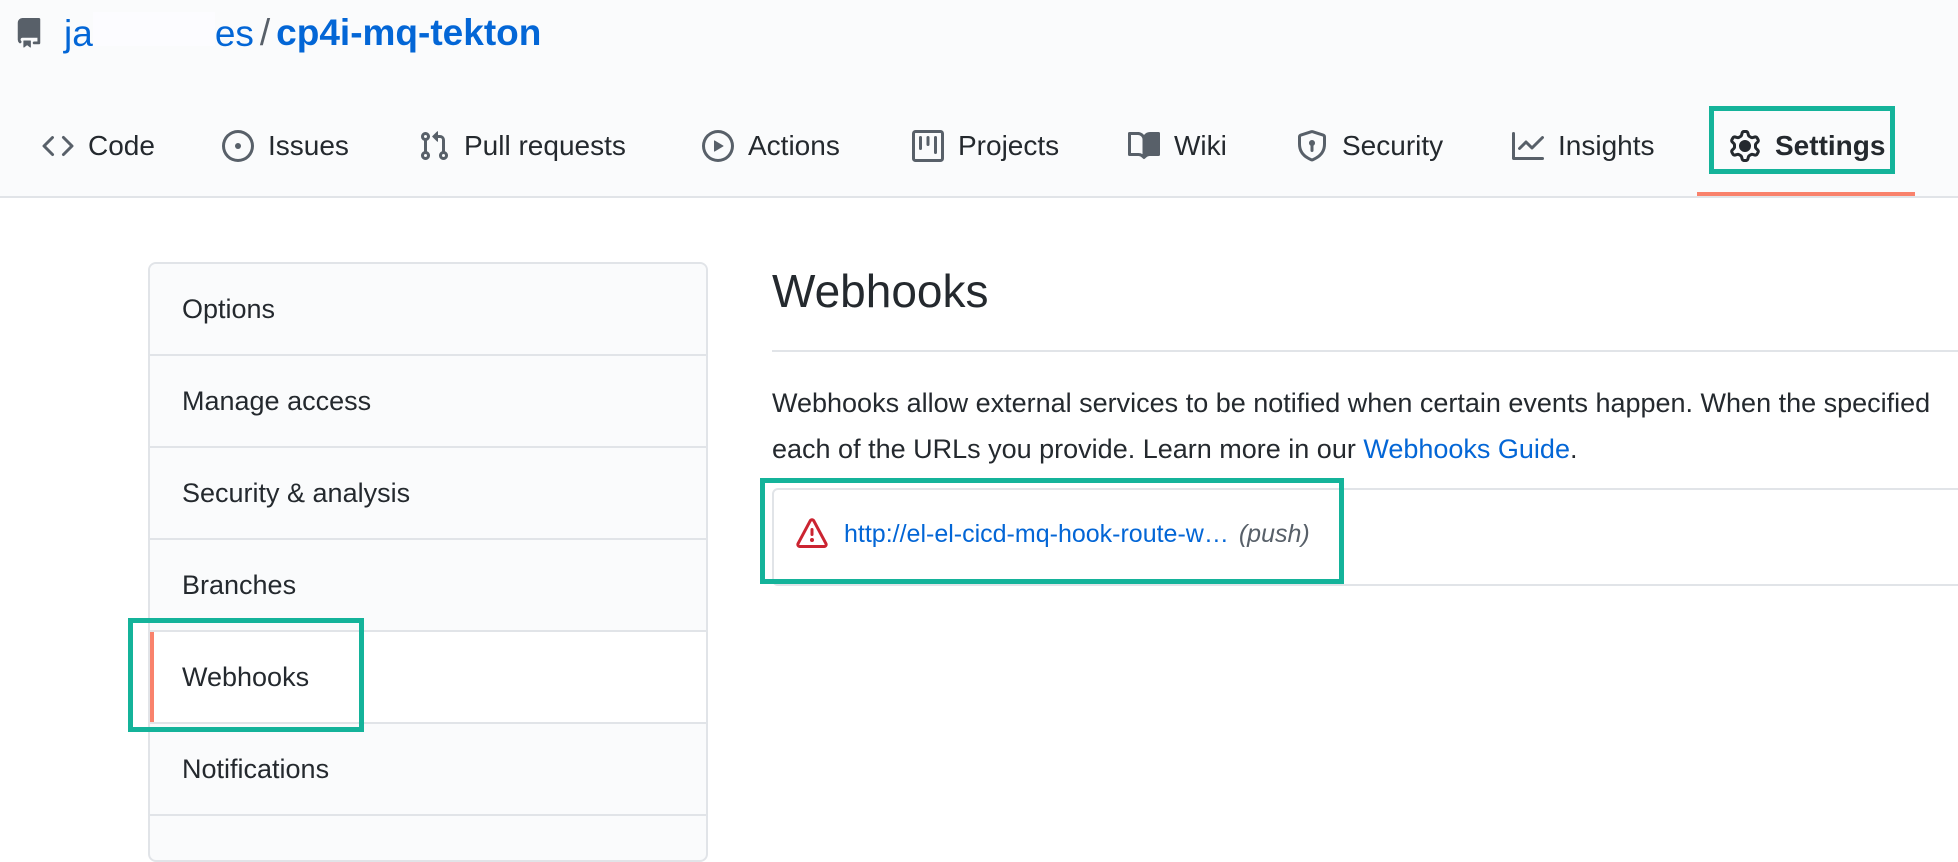  What do you see at coordinates (880, 291) in the screenshot?
I see `page-title: Webhooks` at bounding box center [880, 291].